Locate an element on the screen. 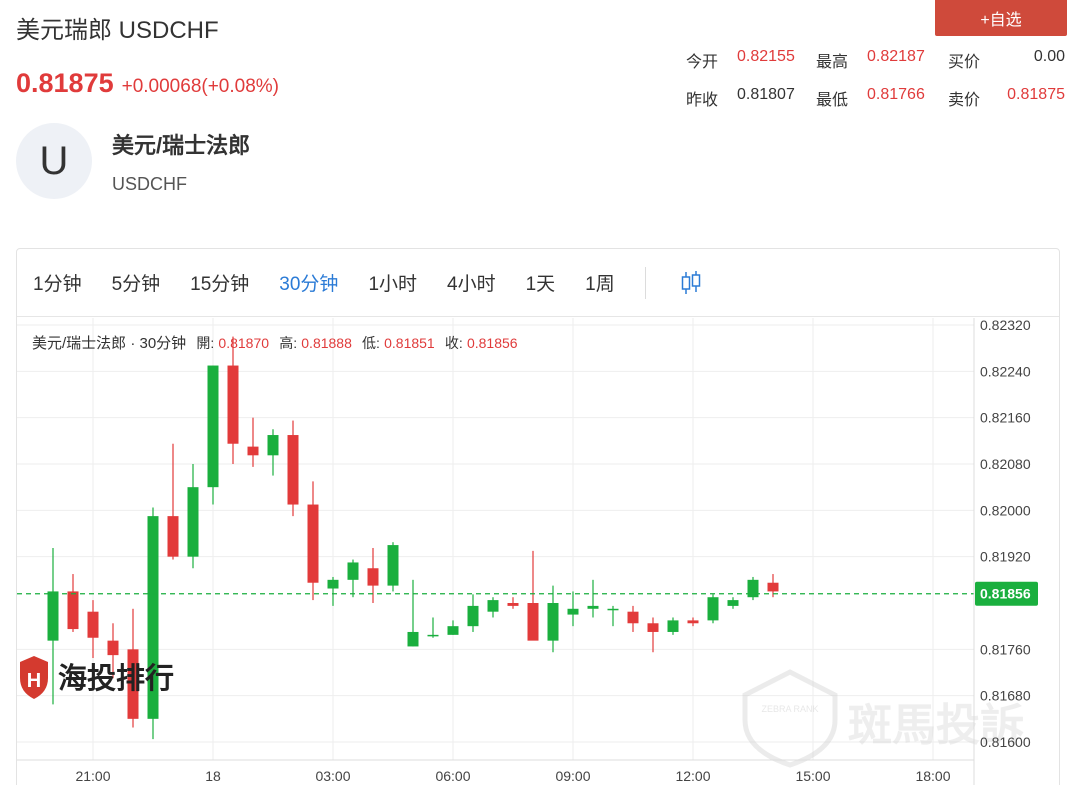 This screenshot has width=1068, height=785. haitou-watermark: H 海投排行 is located at coordinates (97, 677).